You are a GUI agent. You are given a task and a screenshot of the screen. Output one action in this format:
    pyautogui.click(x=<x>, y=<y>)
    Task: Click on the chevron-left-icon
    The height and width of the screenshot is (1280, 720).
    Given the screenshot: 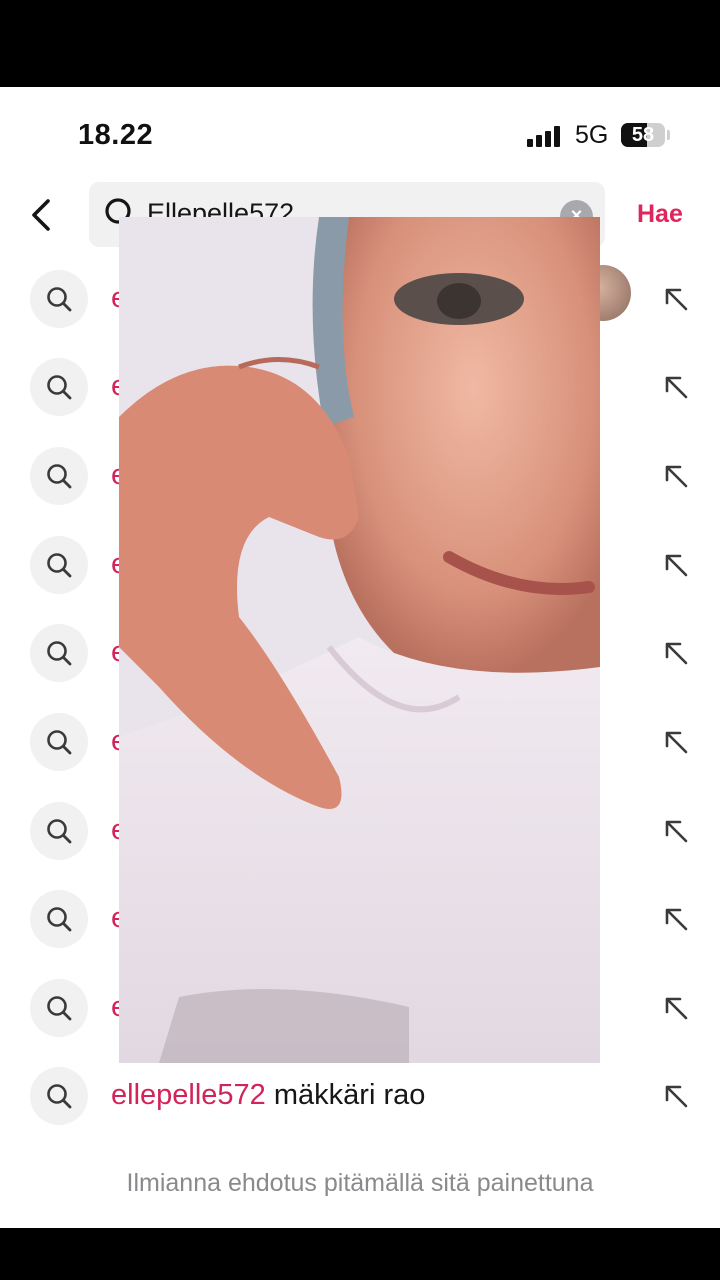 What is the action you would take?
    pyautogui.click(x=41, y=215)
    